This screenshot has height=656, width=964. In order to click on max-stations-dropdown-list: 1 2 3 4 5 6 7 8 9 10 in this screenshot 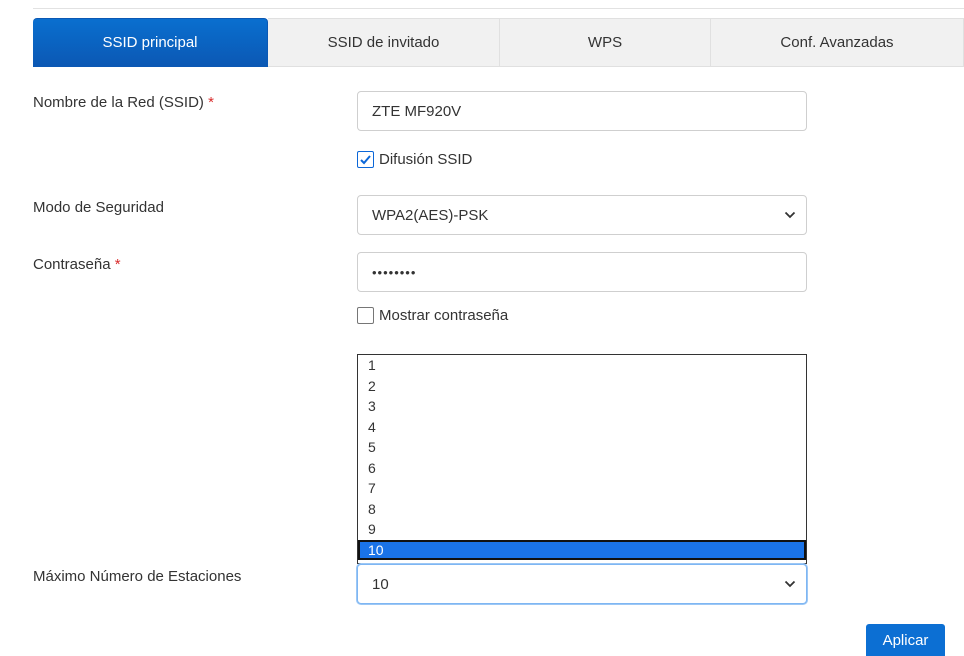, I will do `click(582, 459)`.